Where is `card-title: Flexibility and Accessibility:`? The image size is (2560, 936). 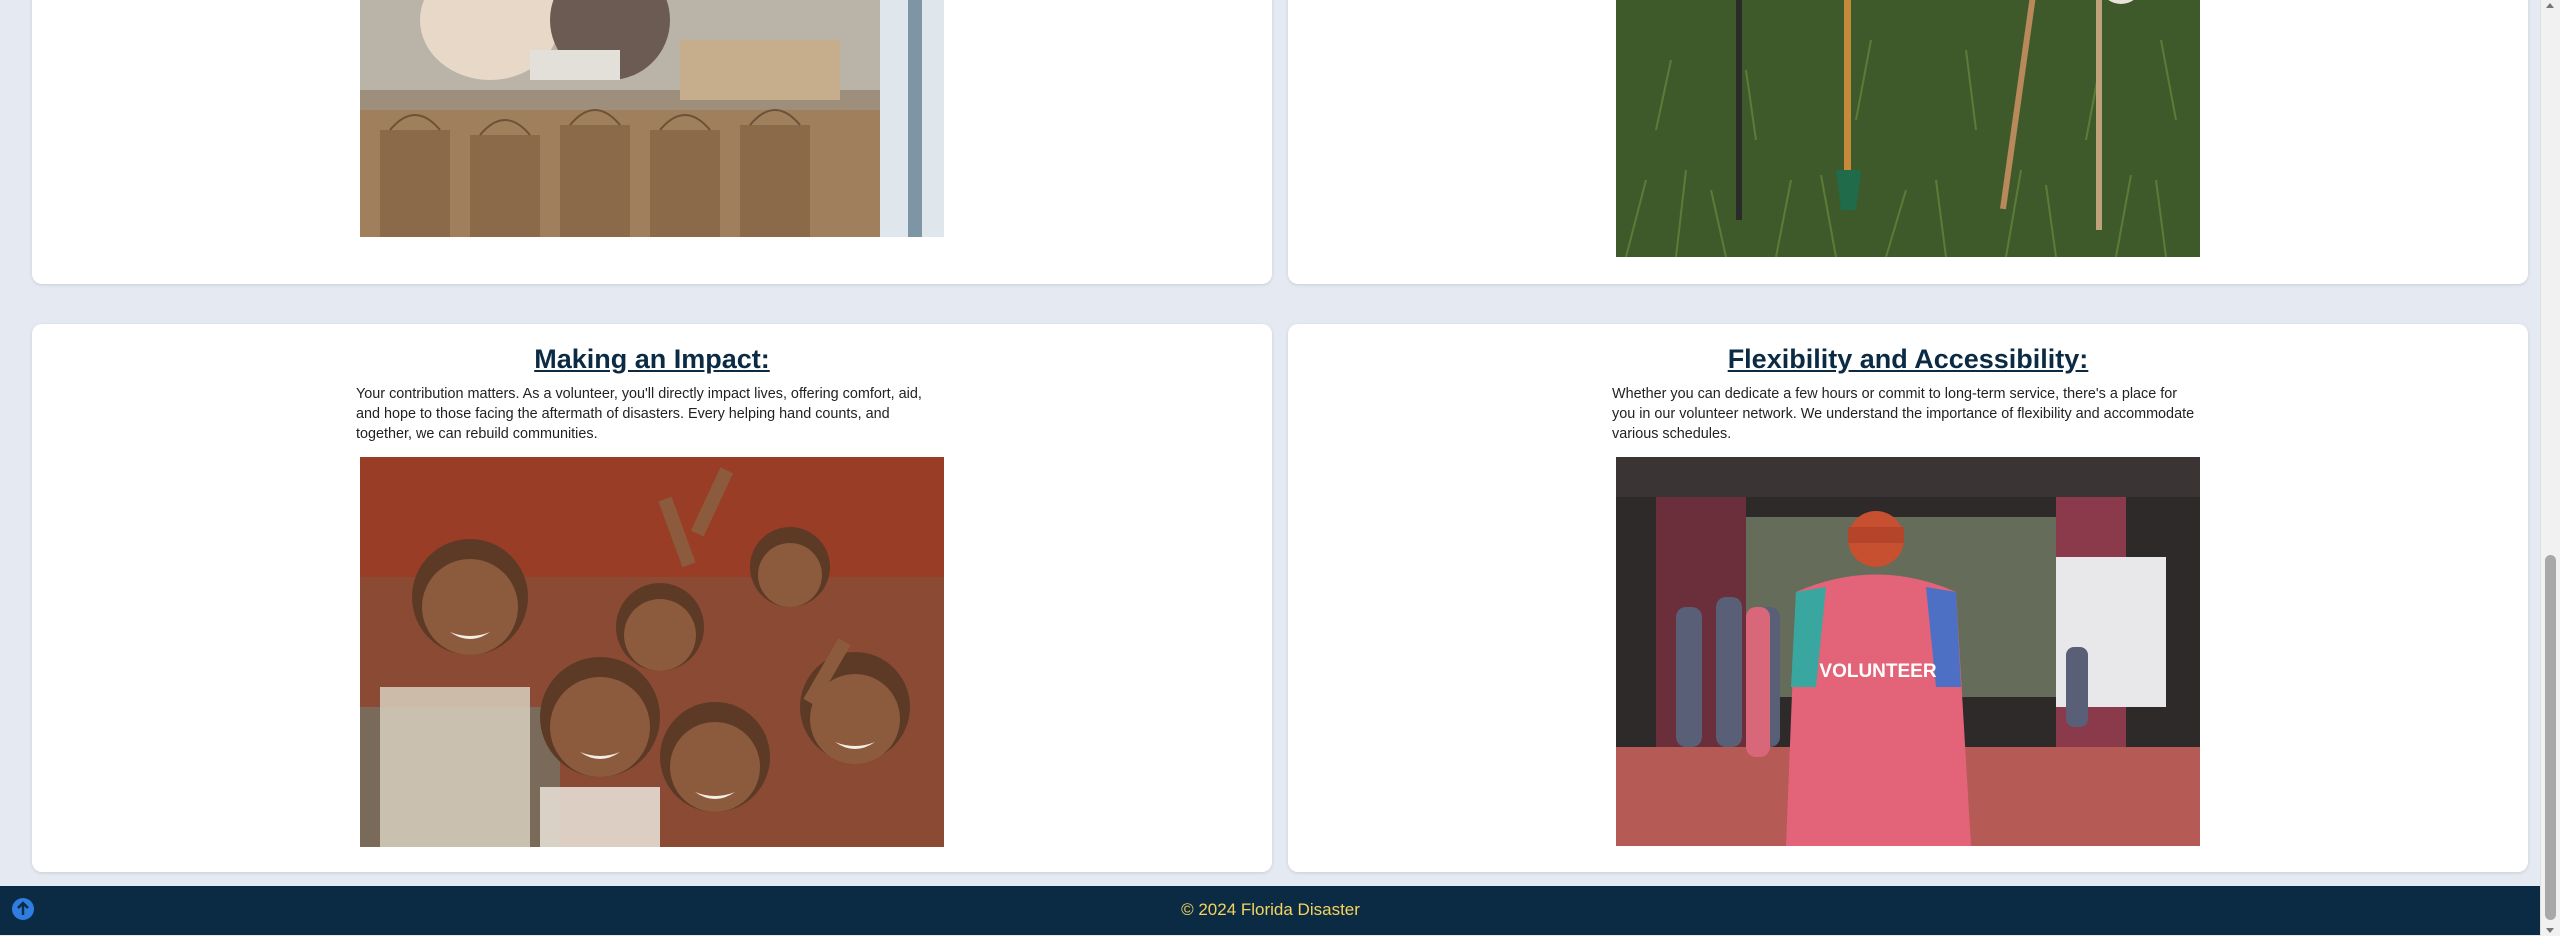 card-title: Flexibility and Accessibility: is located at coordinates (1908, 359).